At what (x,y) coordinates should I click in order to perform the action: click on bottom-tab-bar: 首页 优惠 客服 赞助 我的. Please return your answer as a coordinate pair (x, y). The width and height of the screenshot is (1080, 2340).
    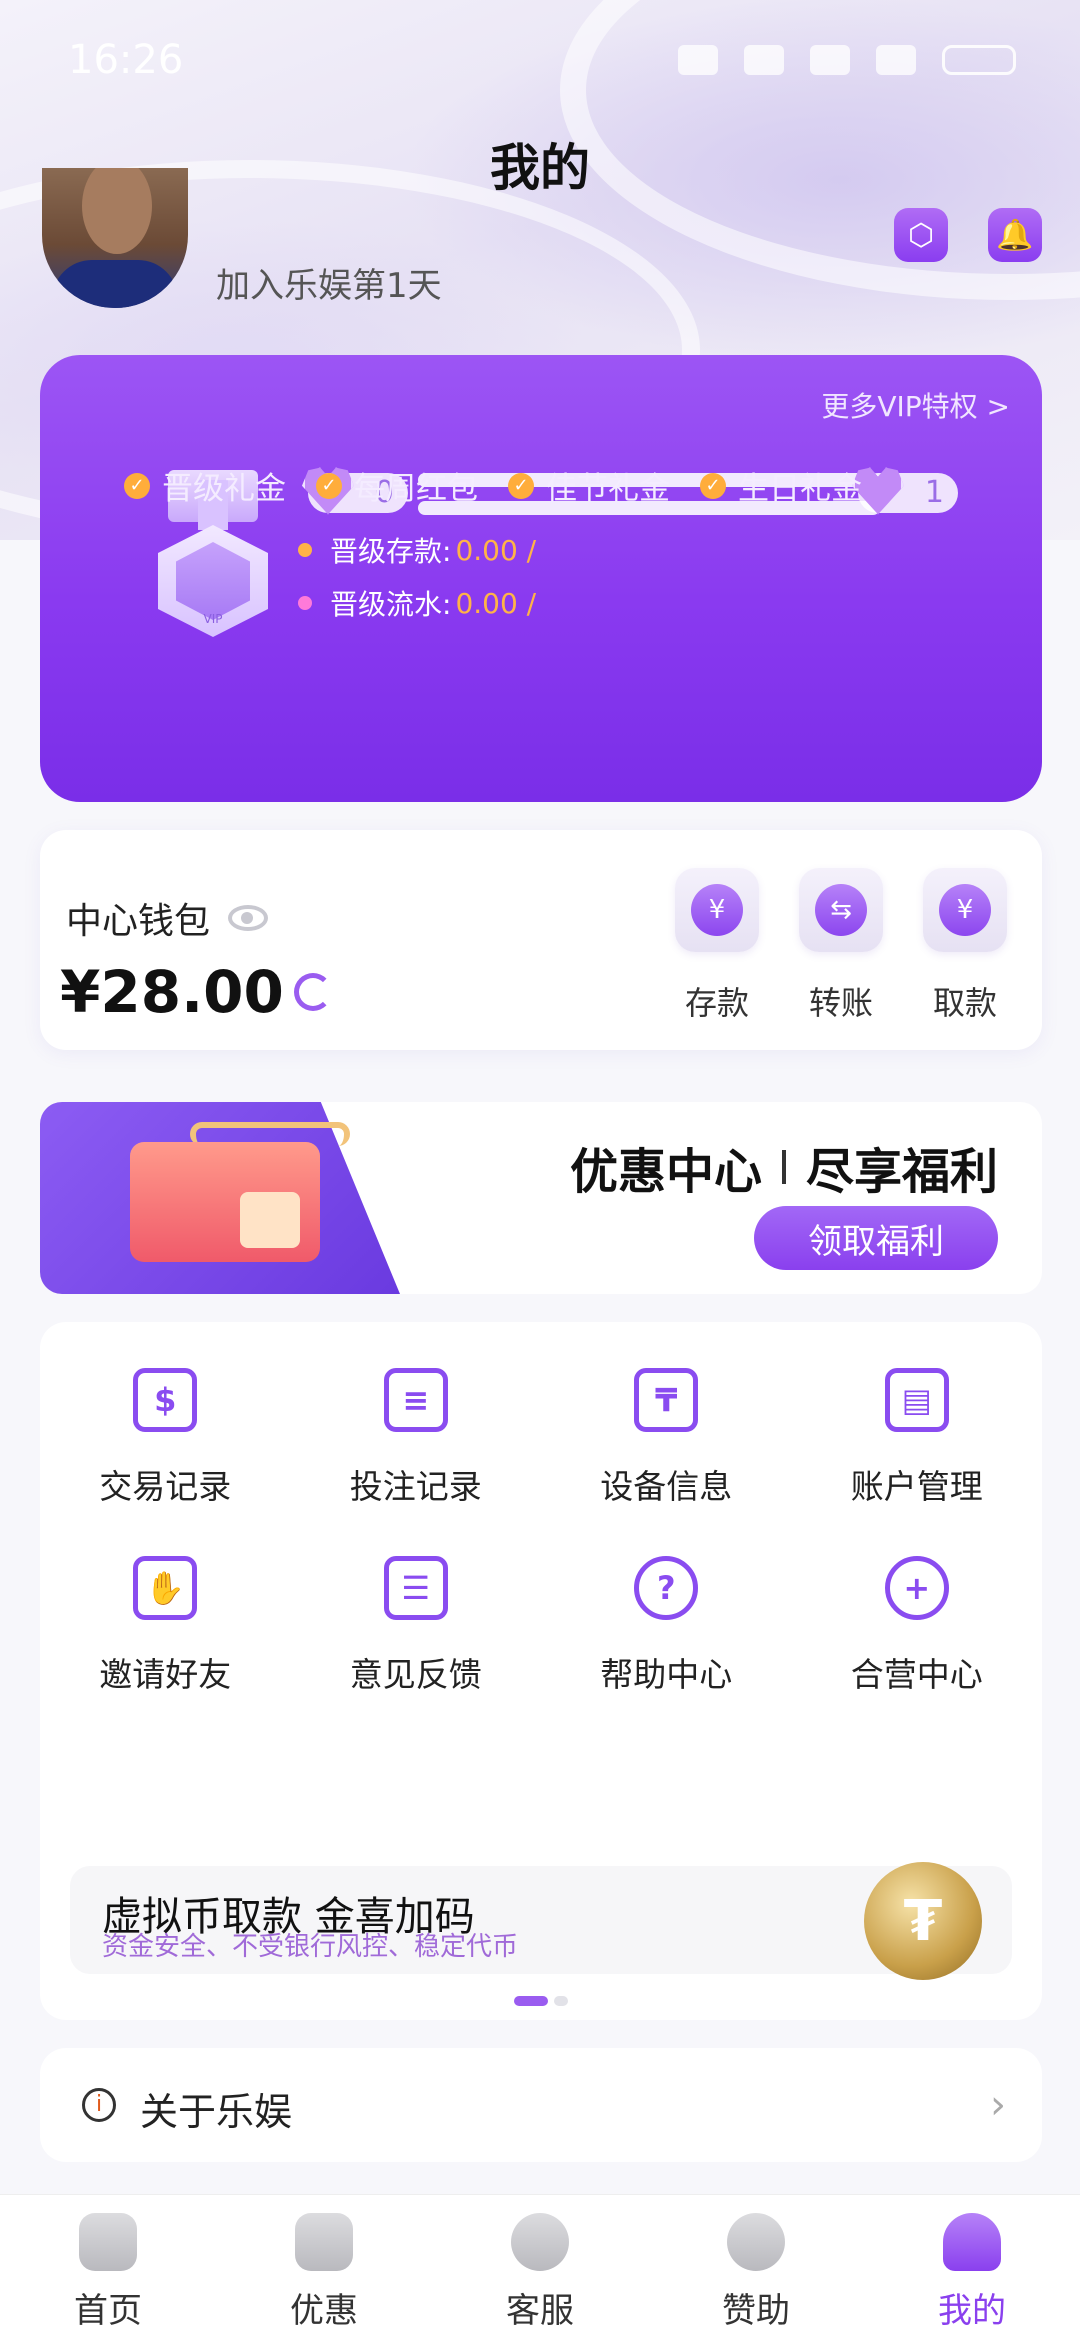
    Looking at the image, I should click on (540, 2267).